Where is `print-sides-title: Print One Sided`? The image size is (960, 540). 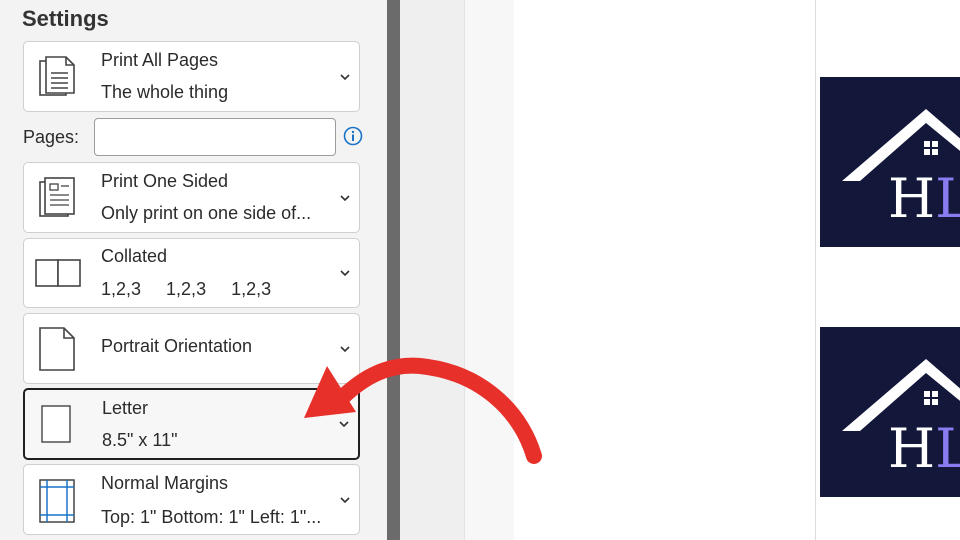 print-sides-title: Print One Sided is located at coordinates (165, 181).